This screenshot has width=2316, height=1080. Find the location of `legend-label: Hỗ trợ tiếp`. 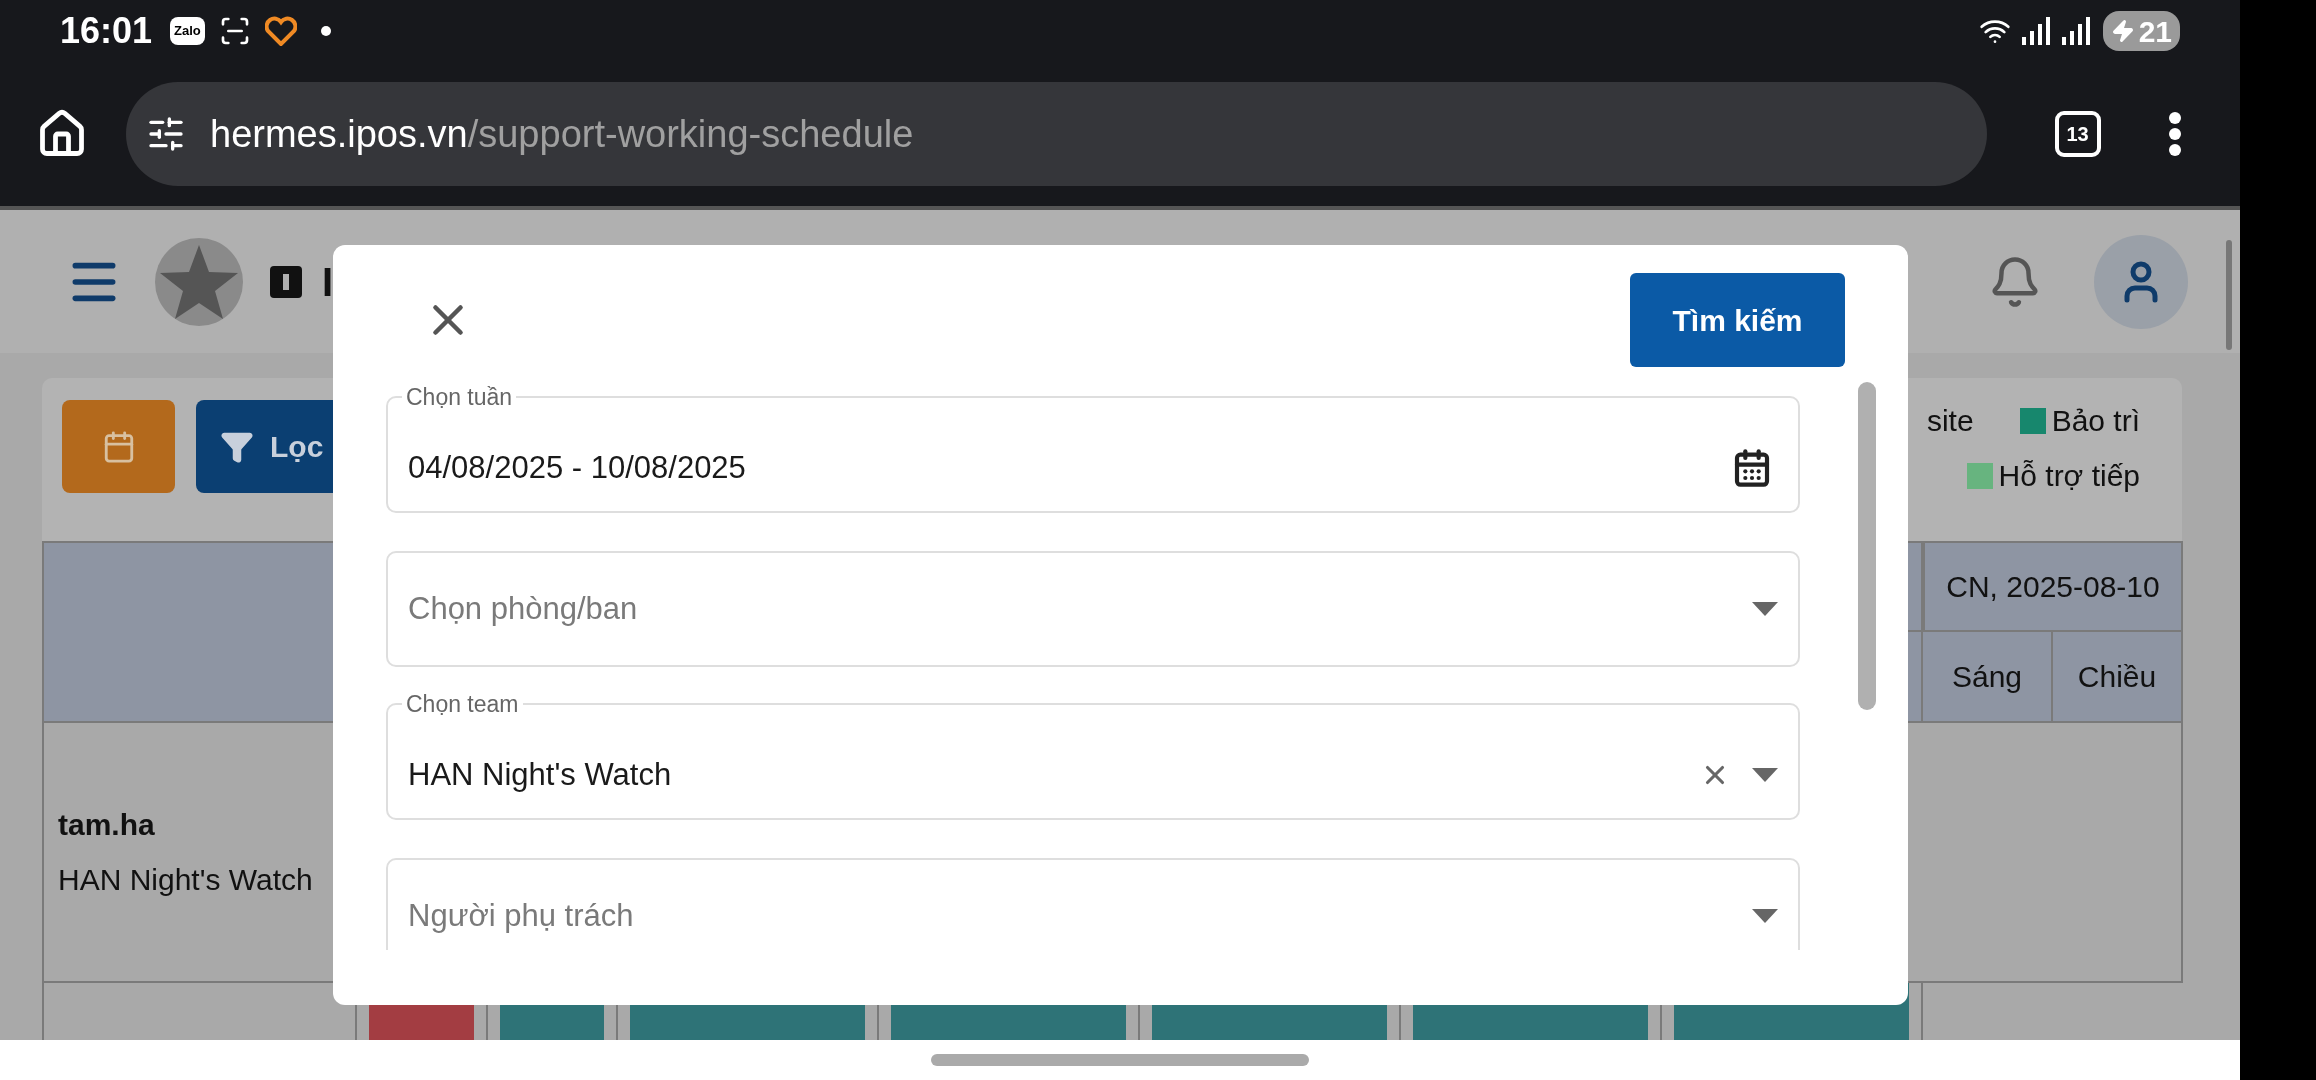

legend-label: Hỗ trợ tiếp is located at coordinates (2069, 476).